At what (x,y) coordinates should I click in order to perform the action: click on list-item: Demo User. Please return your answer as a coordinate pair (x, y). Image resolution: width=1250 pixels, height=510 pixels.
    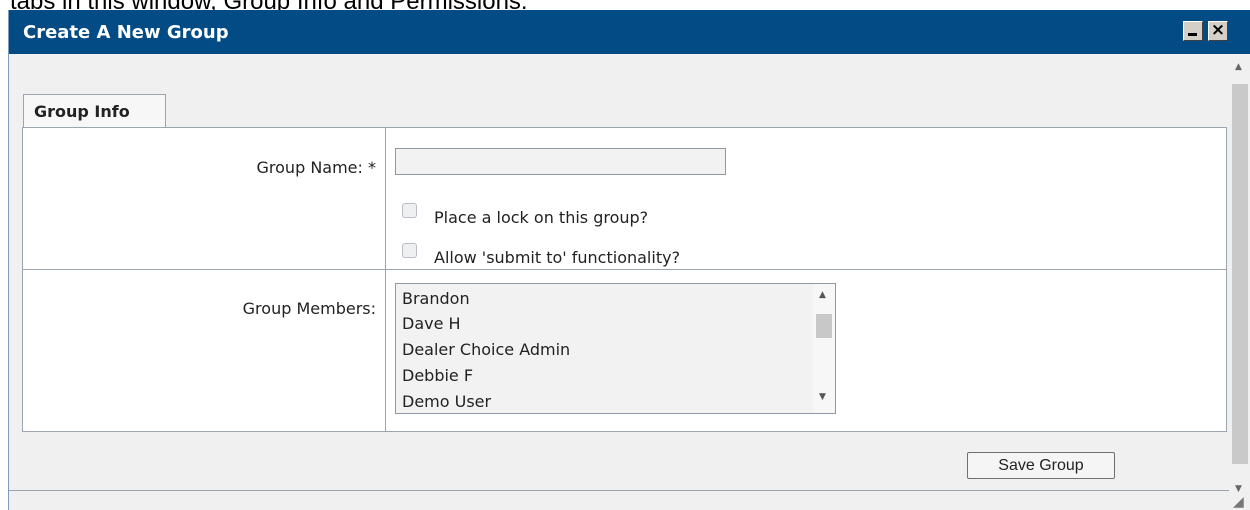
    Looking at the image, I should click on (446, 402).